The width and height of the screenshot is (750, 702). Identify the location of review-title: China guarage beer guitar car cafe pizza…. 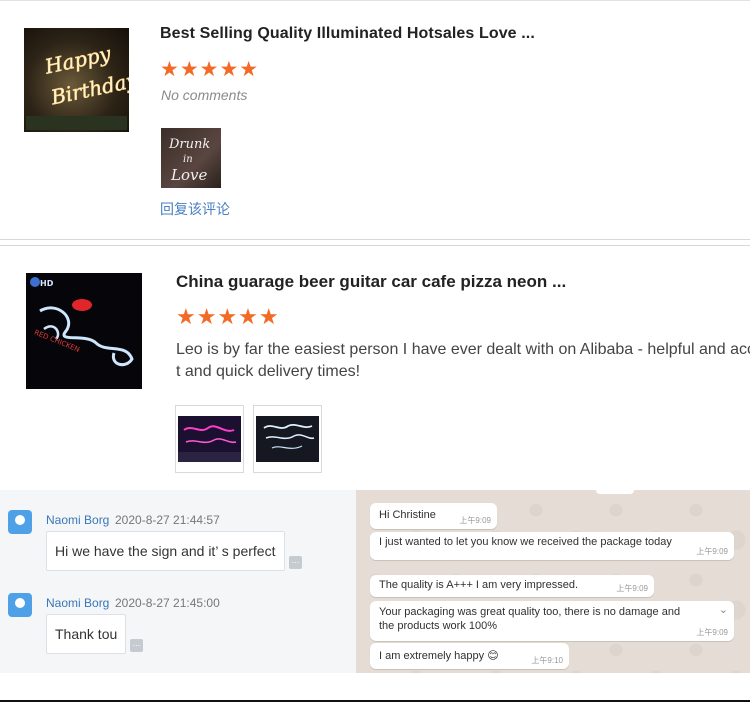
(371, 282).